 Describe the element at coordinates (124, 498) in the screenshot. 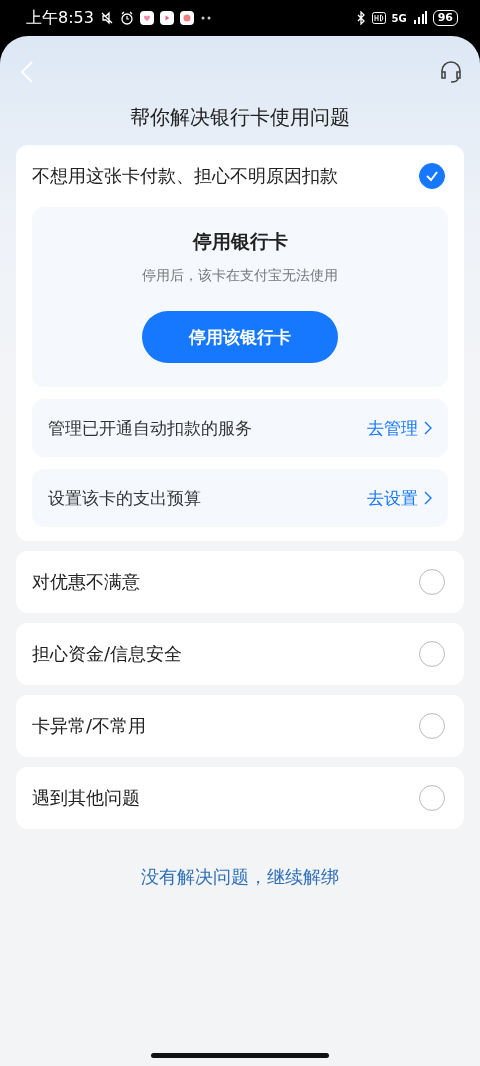

I see `action-label: 设置该卡的支出预算` at that location.